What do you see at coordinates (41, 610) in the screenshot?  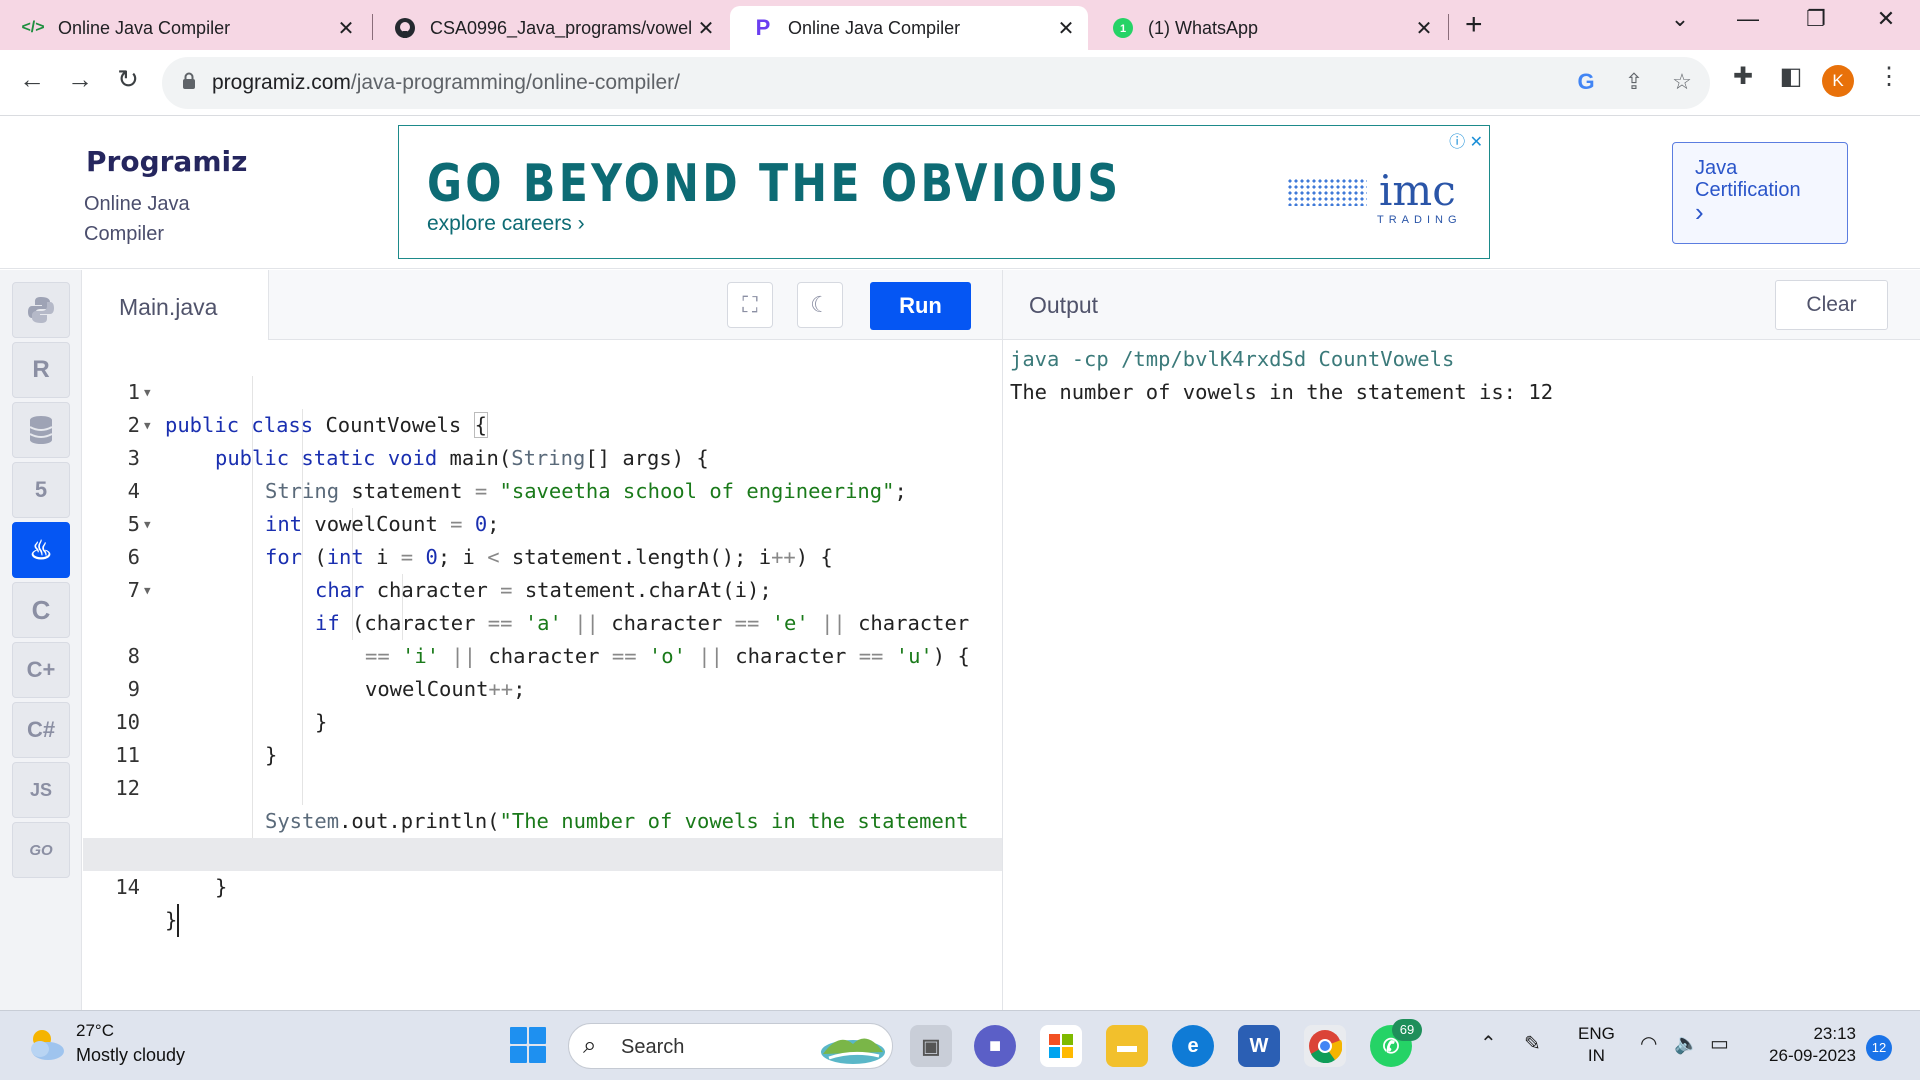 I see `c-icon: C` at bounding box center [41, 610].